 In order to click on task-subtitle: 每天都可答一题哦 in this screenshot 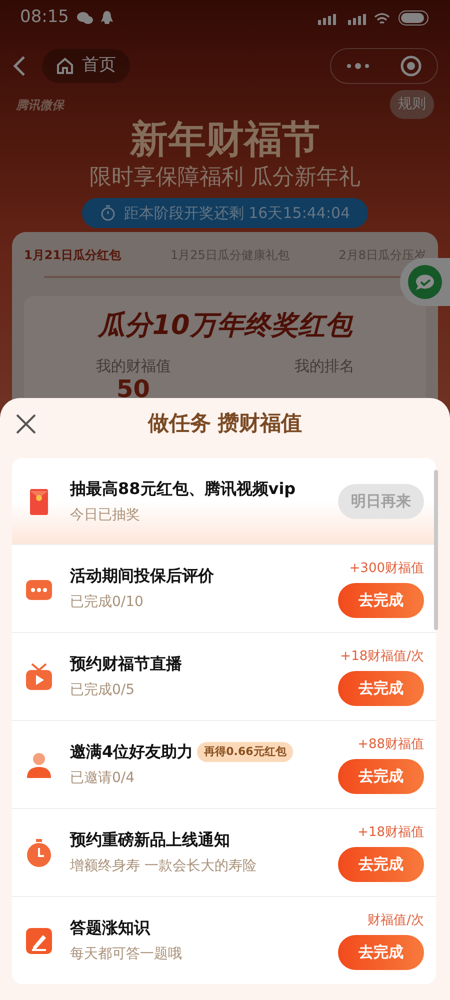, I will do `click(126, 954)`.